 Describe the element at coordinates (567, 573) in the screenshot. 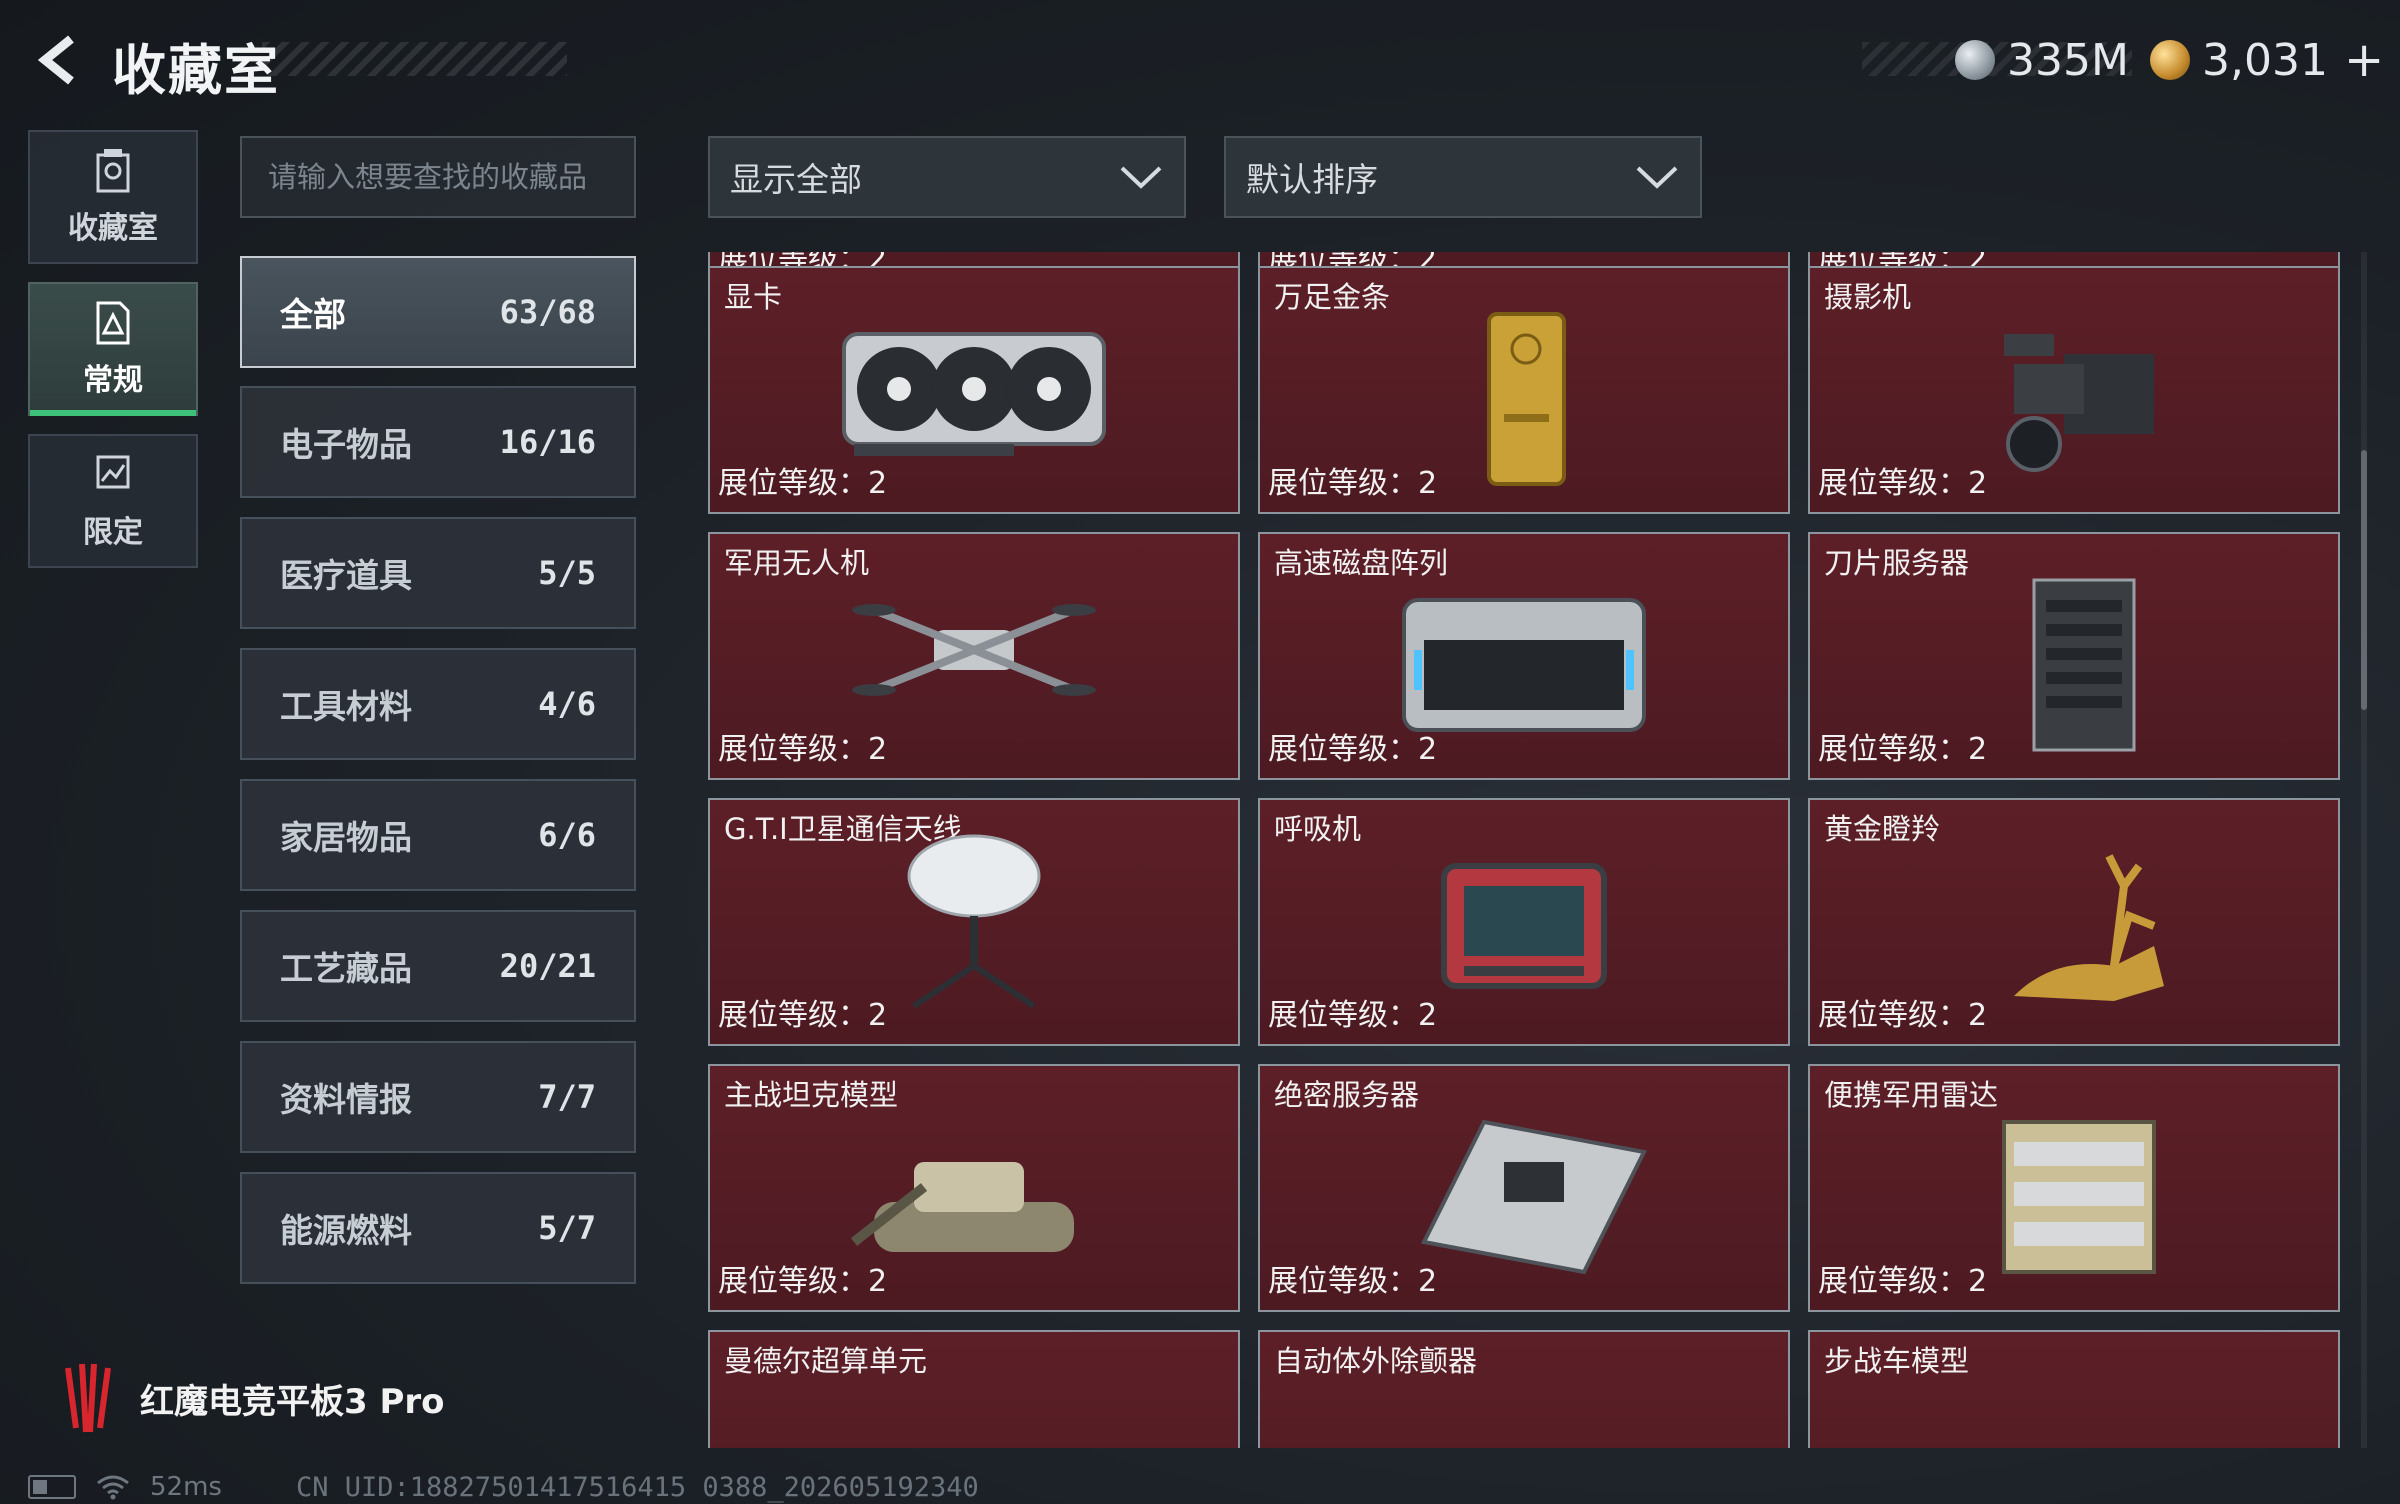

I see `category-count: 5/5` at that location.